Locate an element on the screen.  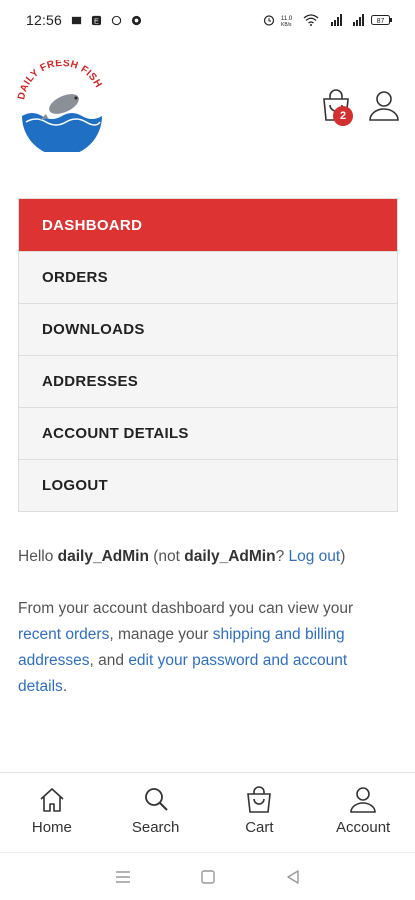
not-username: daily_AdMin is located at coordinates (230, 556).